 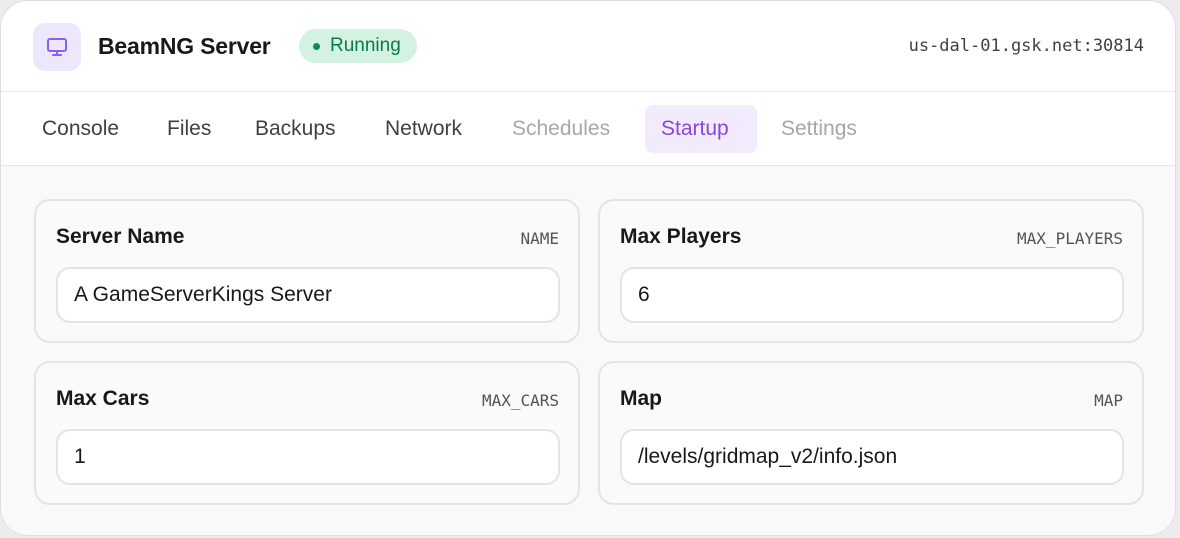 What do you see at coordinates (701, 129) in the screenshot?
I see `tab-startup: Startup` at bounding box center [701, 129].